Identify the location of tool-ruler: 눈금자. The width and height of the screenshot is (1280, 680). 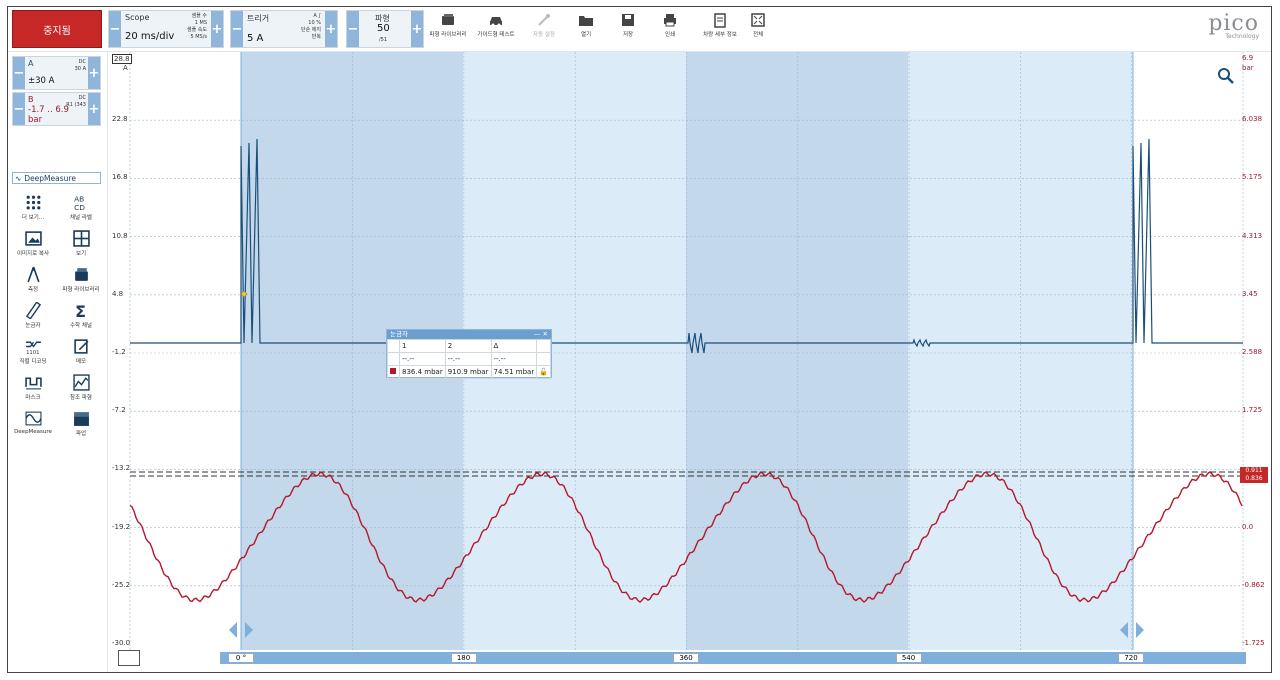
(33, 319).